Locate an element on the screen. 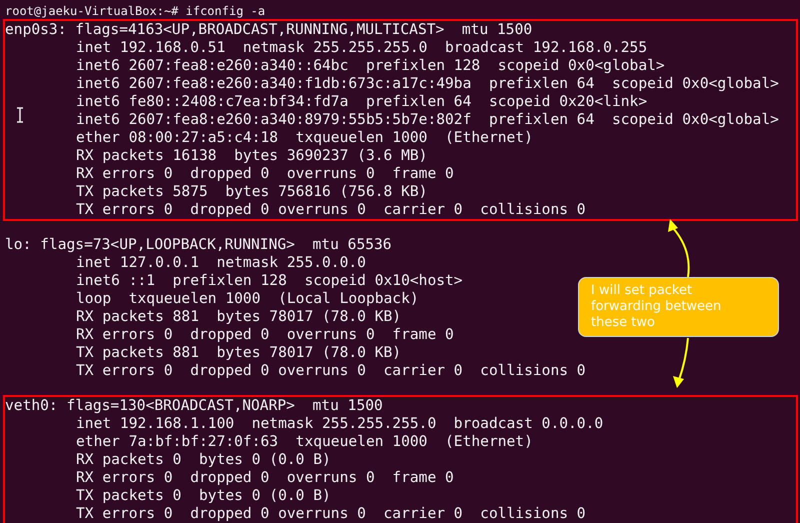  output-line: inet6 2607:fea8:e260:a340::64bc prefixlen 128 scopeid 0x0<global> is located at coordinates (370, 66).